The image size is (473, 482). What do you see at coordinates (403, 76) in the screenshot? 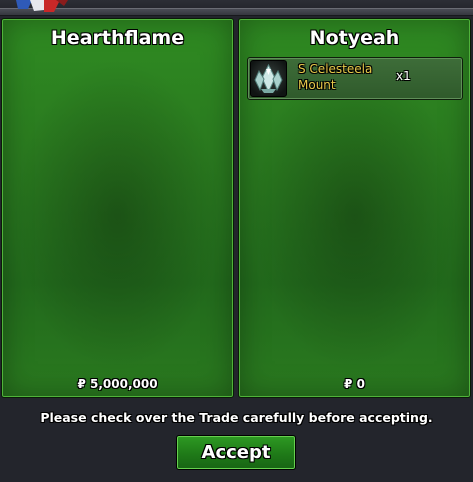
I see `item-quantity: x1` at bounding box center [403, 76].